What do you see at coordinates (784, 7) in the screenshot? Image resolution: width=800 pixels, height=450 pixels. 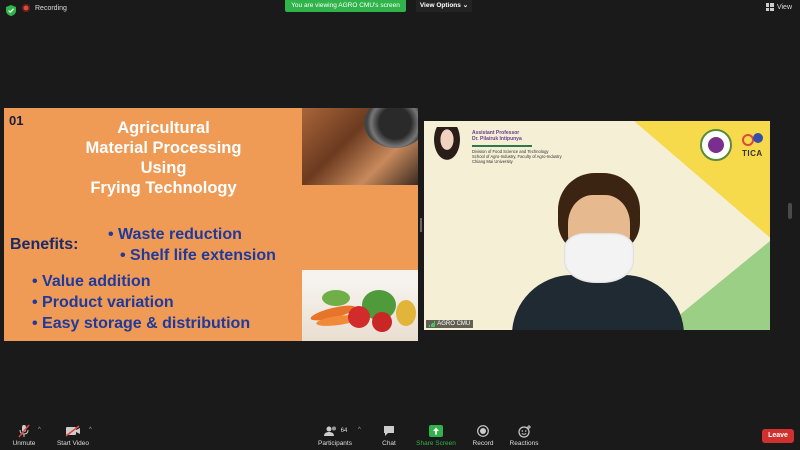 I see `view-label: View` at bounding box center [784, 7].